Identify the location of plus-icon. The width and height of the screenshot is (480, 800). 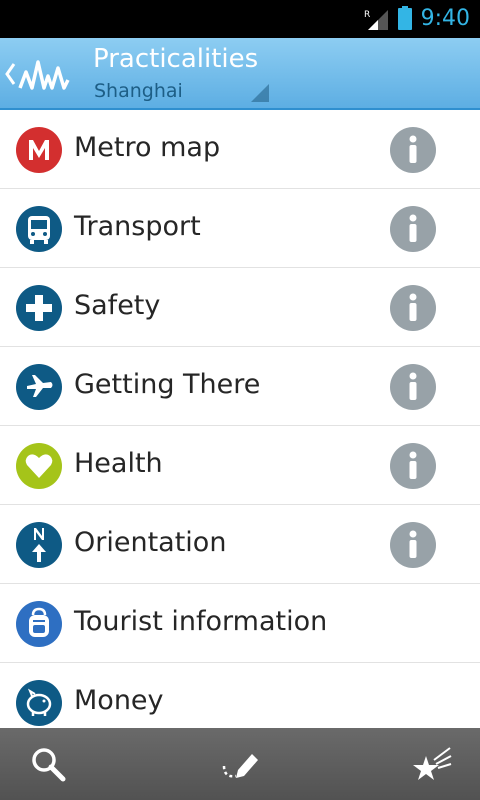
(39, 308).